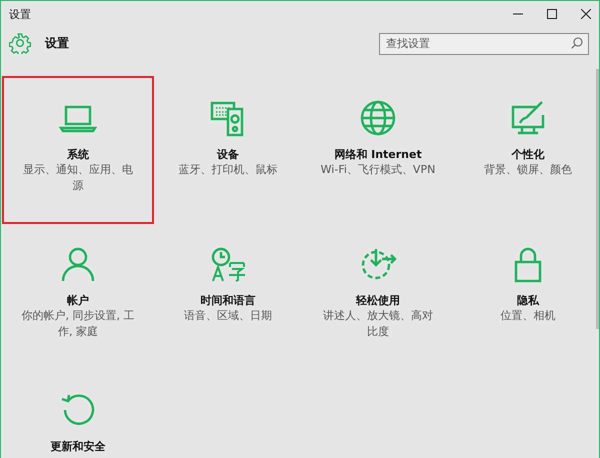  Describe the element at coordinates (378, 300) in the screenshot. I see `tile-title: 轻松使用` at that location.